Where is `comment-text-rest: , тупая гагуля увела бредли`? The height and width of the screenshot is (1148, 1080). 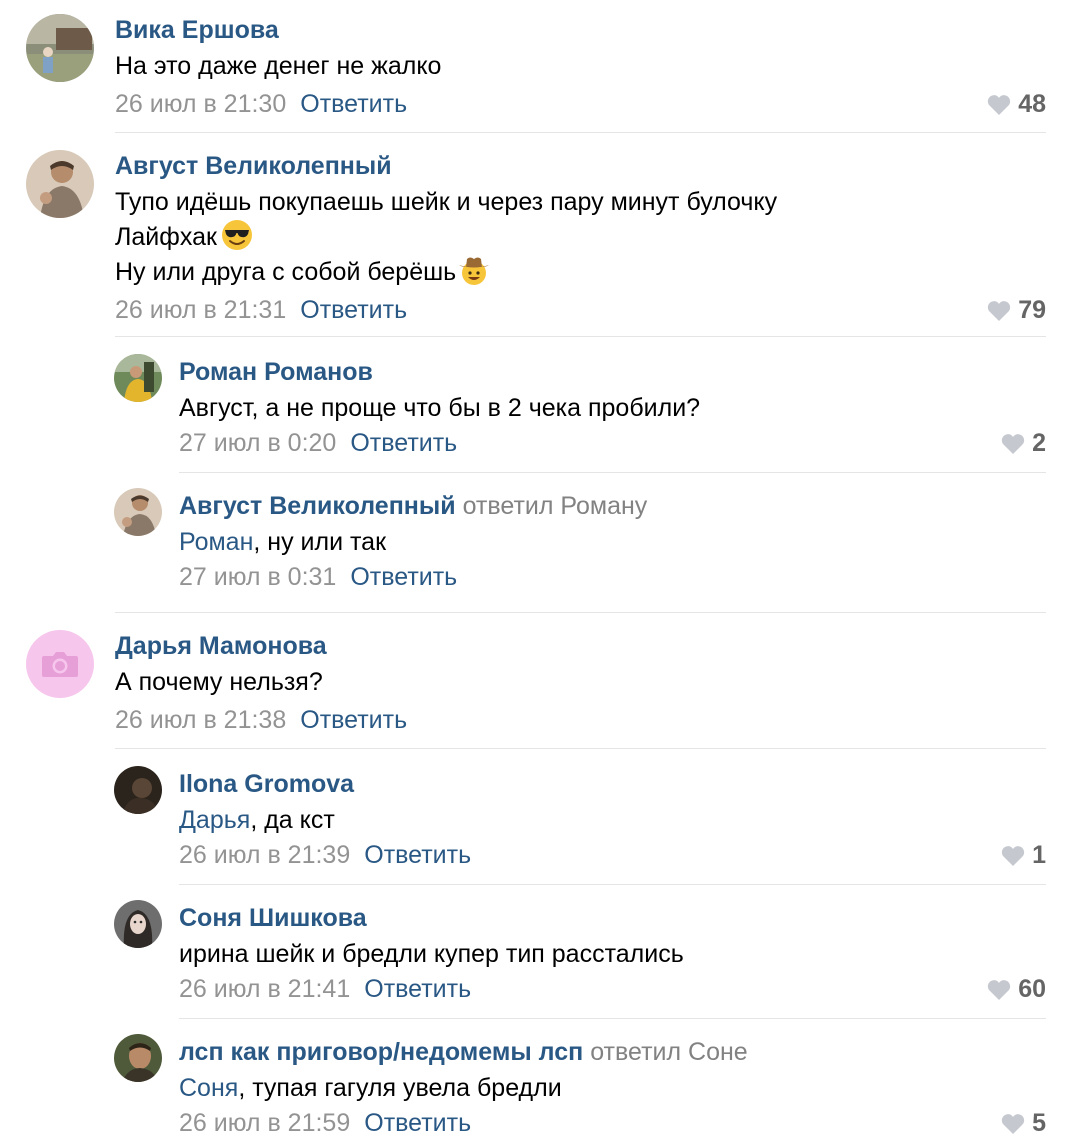
comment-text-rest: , тупая гагуля увела бредли is located at coordinates (400, 1088).